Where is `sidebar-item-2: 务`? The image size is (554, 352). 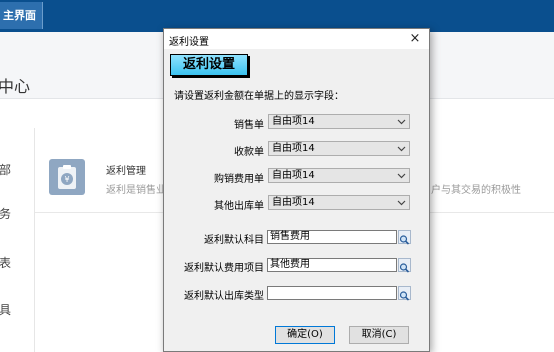 sidebar-item-2: 务 is located at coordinates (5, 213).